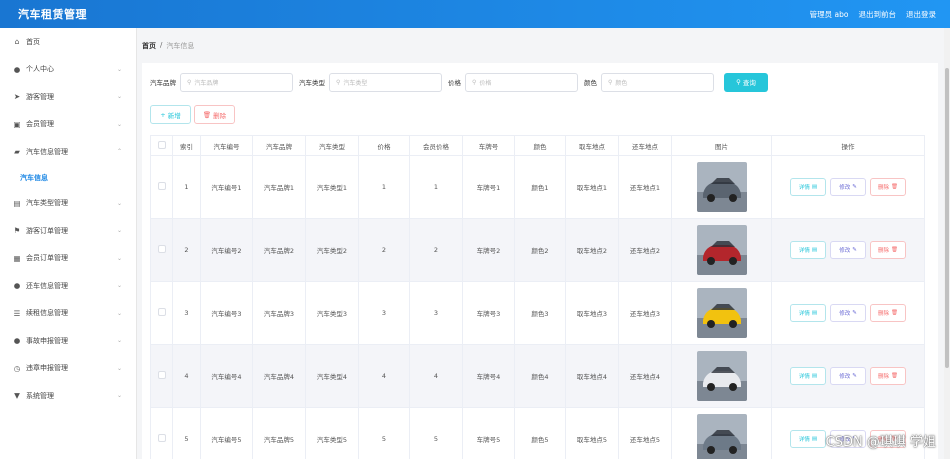  I want to click on brand-label: 汽车品牌, so click(163, 83).